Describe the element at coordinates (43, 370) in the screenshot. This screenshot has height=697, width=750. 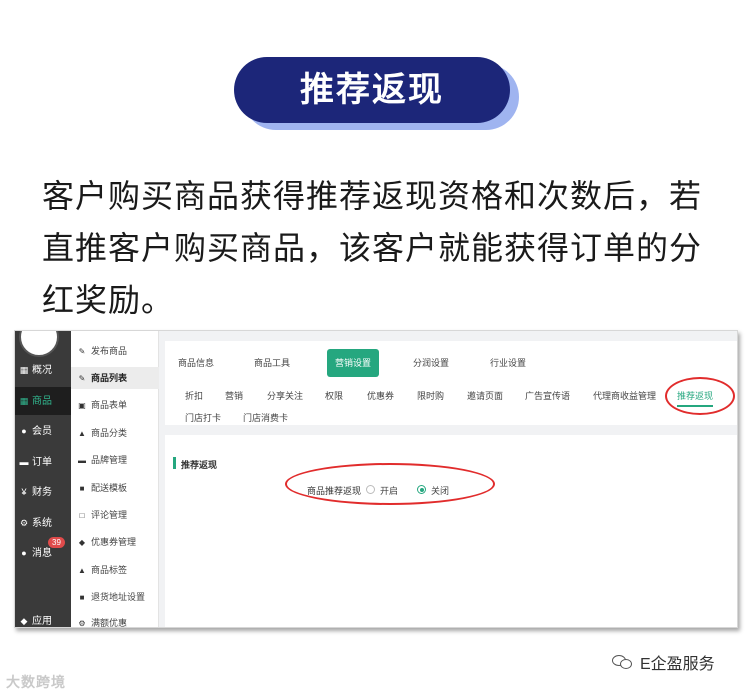
I see `sidebar-item-overview: ▦ 概况` at that location.